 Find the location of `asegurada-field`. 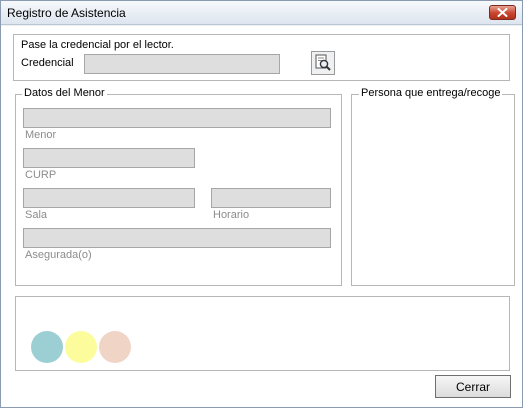

asegurada-field is located at coordinates (177, 238).